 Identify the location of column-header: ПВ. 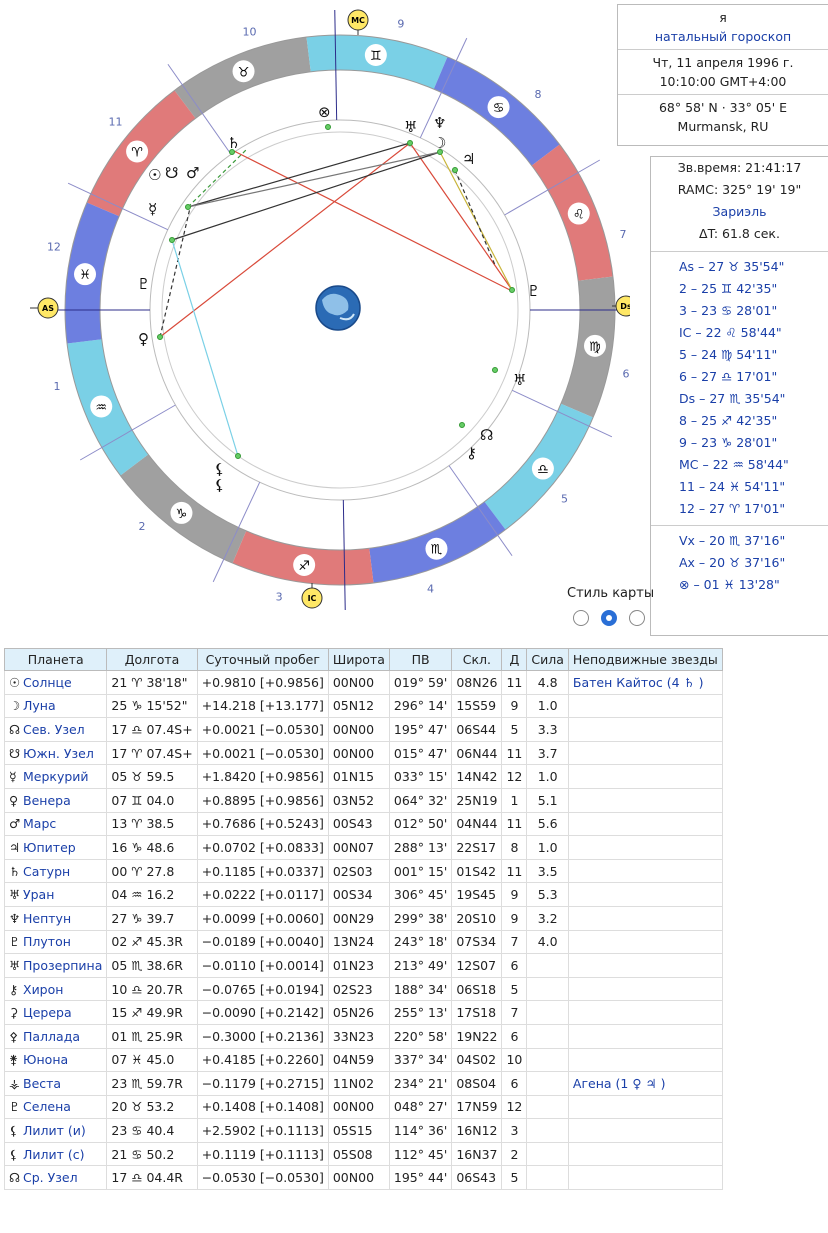
(420, 659).